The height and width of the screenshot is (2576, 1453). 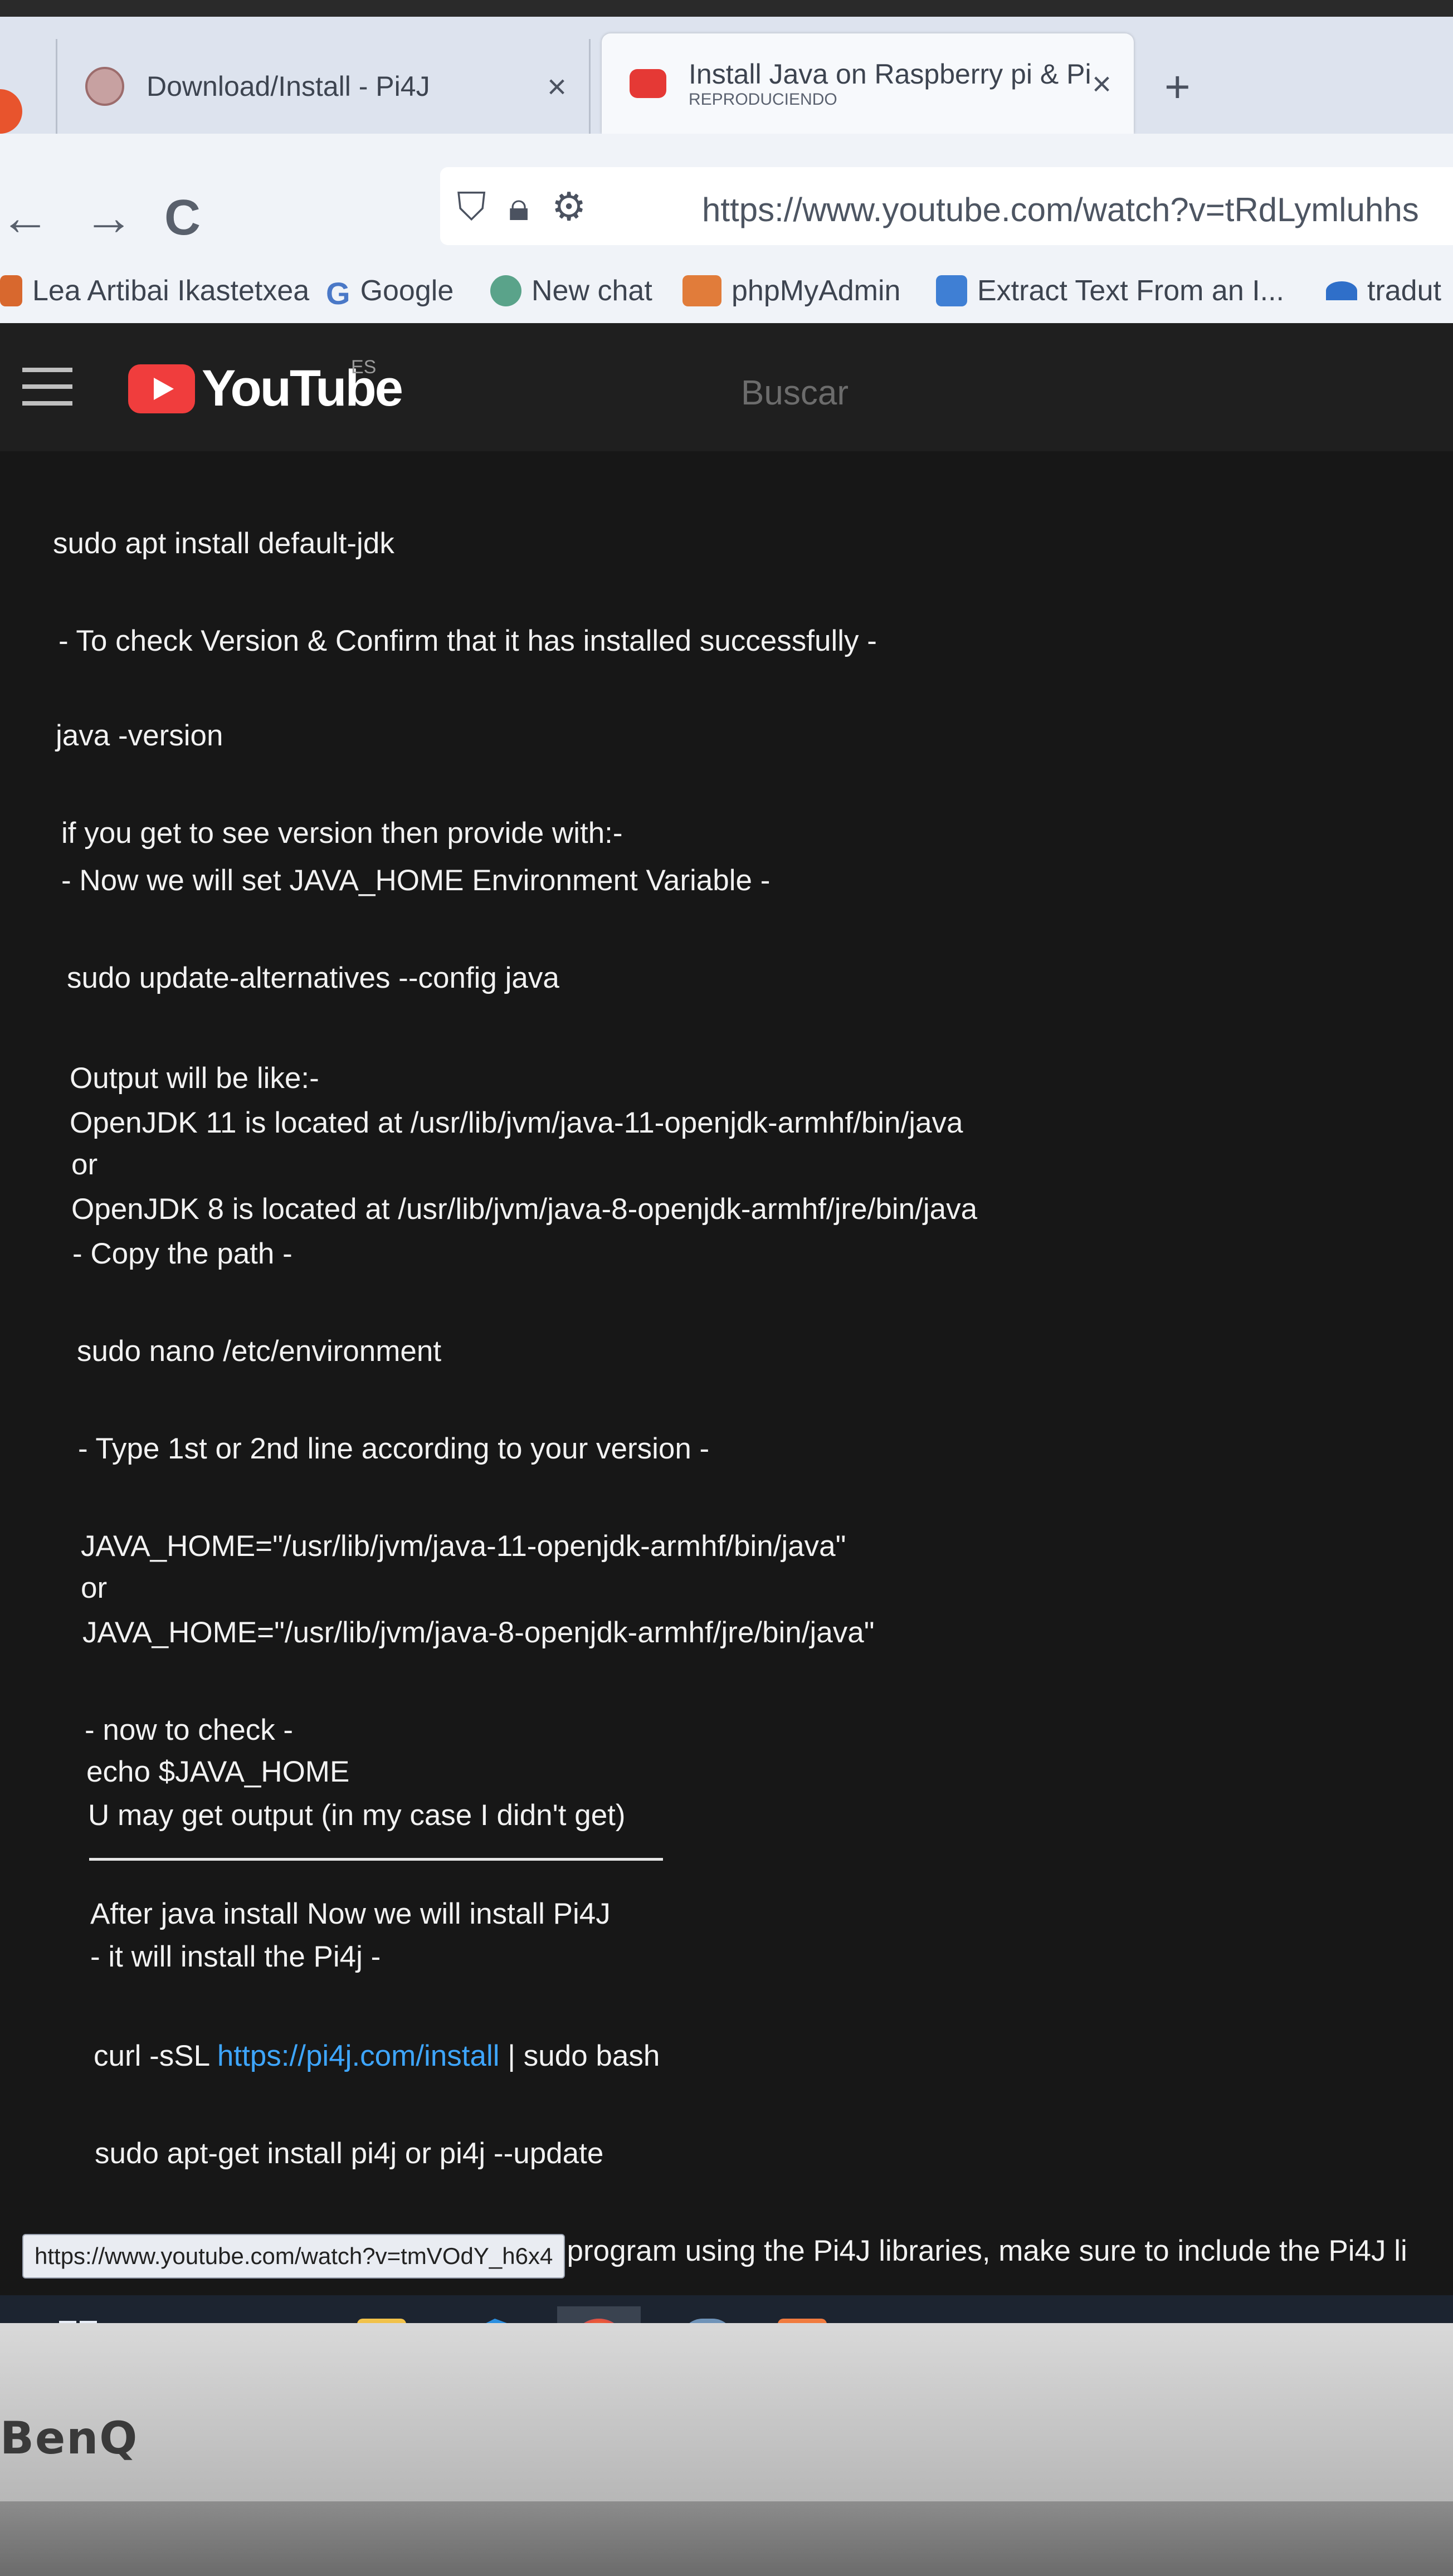 What do you see at coordinates (599, 2314) in the screenshot?
I see `taskbar-firefox` at bounding box center [599, 2314].